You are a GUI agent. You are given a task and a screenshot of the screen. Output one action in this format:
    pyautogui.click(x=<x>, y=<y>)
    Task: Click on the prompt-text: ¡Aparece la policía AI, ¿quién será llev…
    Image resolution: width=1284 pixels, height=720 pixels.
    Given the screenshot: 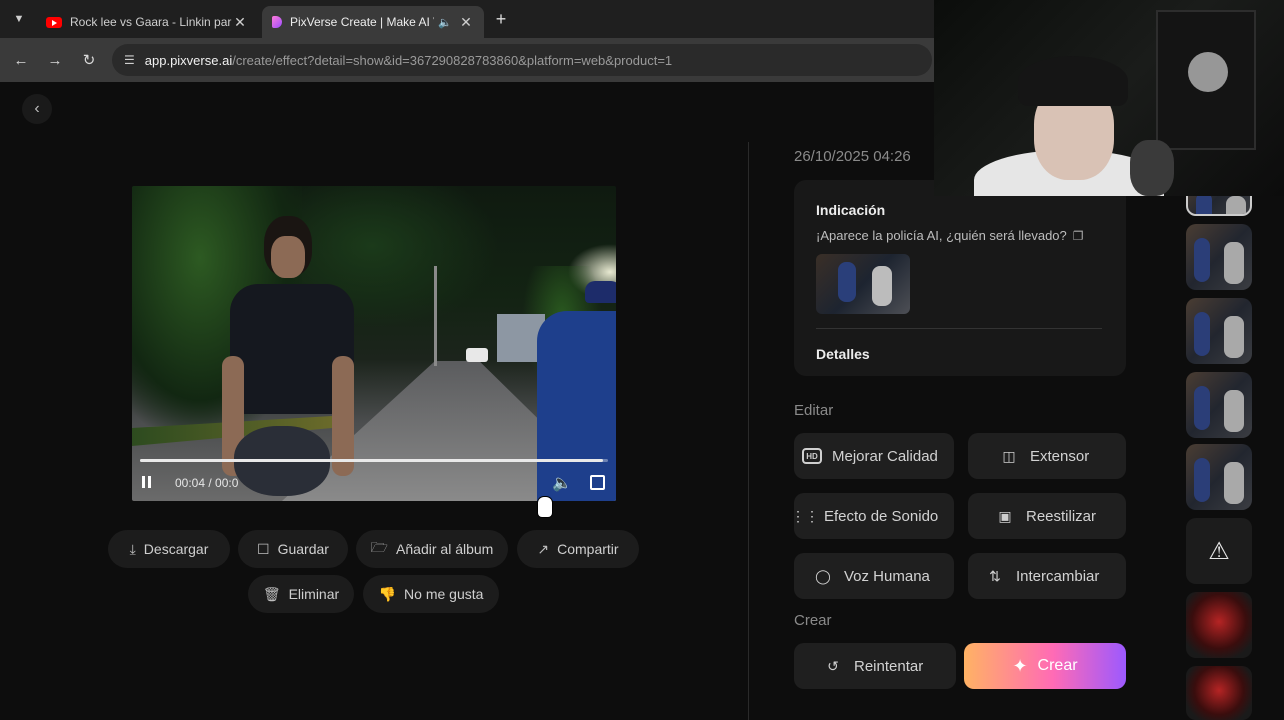 What is the action you would take?
    pyautogui.click(x=941, y=235)
    